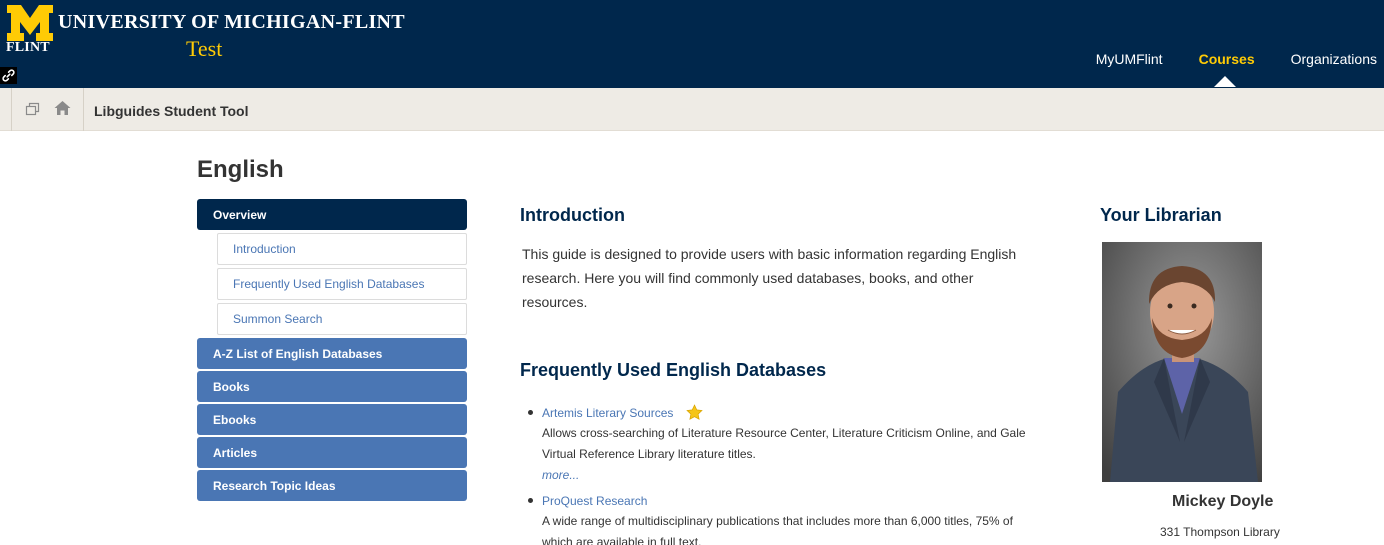  Describe the element at coordinates (1227, 61) in the screenshot. I see `nav-courses: Courses` at that location.